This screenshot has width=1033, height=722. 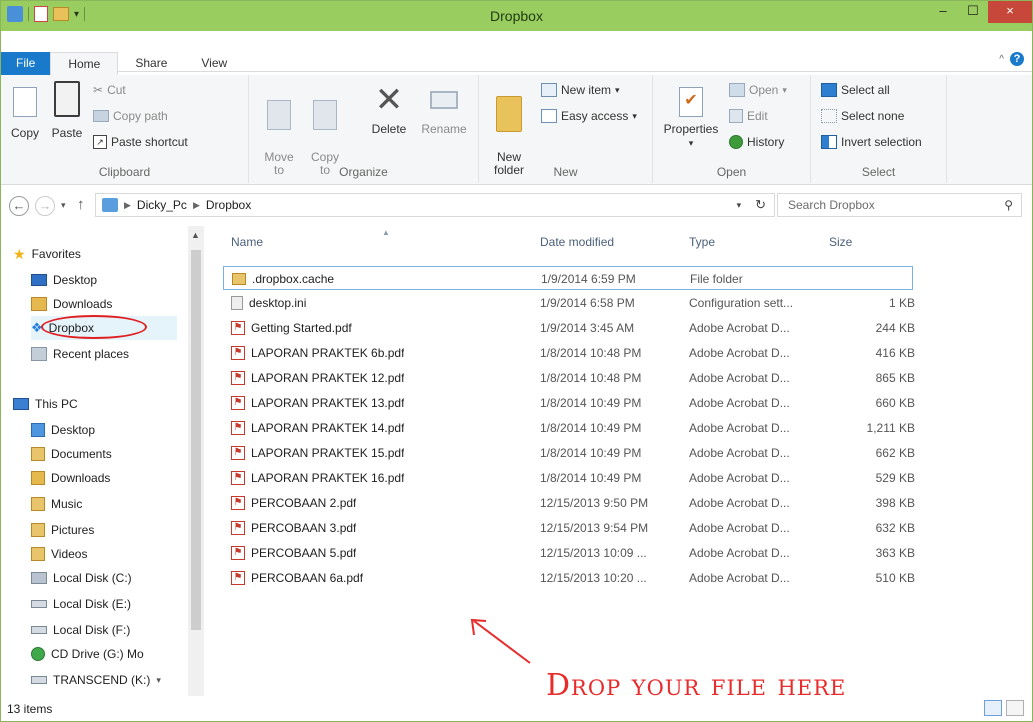 What do you see at coordinates (96, 680) in the screenshot?
I see `nav-thispc-transcend-k: TRANSCEND (K:) ▾` at bounding box center [96, 680].